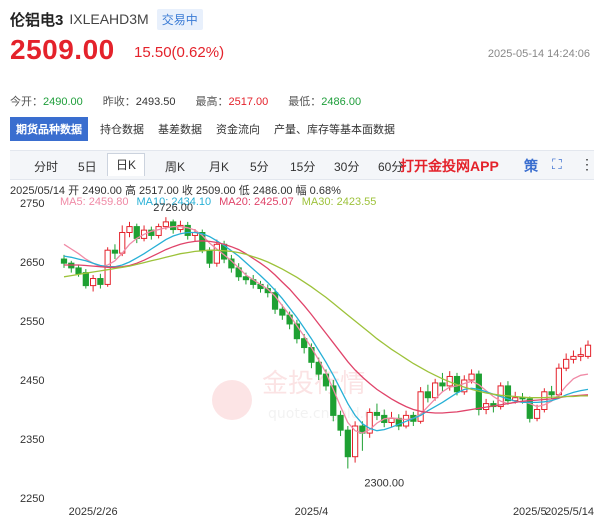 Image resolution: width=600 pixels, height=518 pixels. I want to click on watermark-cn: 金投行情, so click(314, 384).